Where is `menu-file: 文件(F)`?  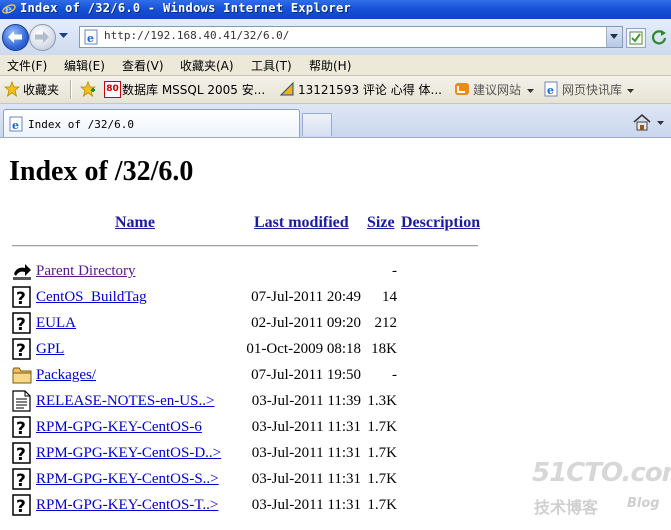
menu-file: 文件(F) is located at coordinates (27, 65).